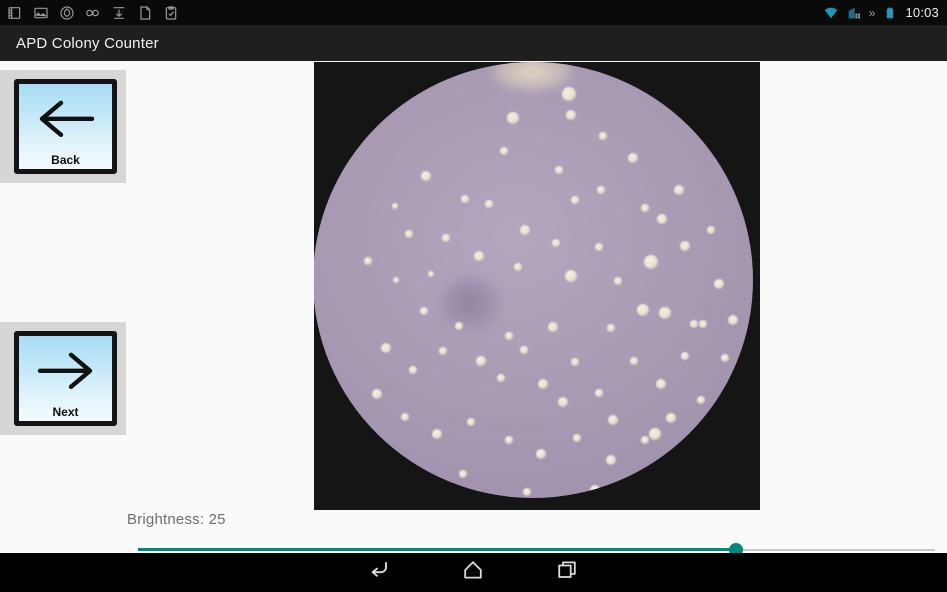  I want to click on next-button: Next, so click(65, 378).